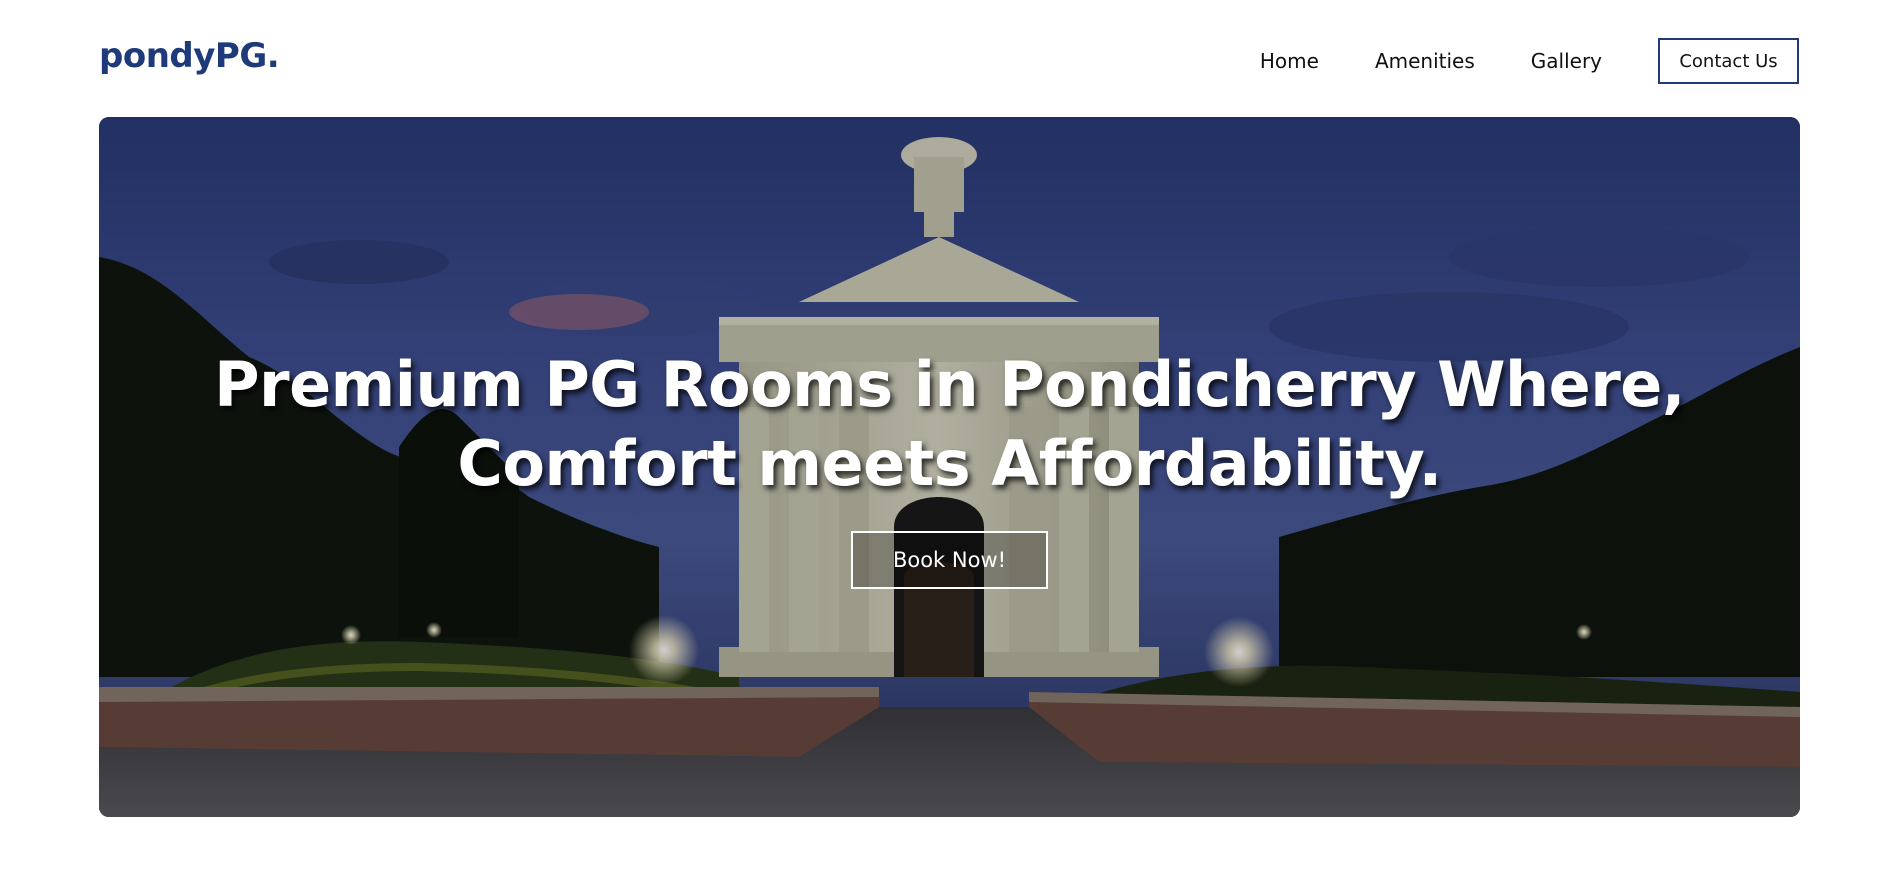 Image resolution: width=1898 pixels, height=875 pixels. Describe the element at coordinates (189, 56) in the screenshot. I see `site-logo: pondyPG.` at that location.